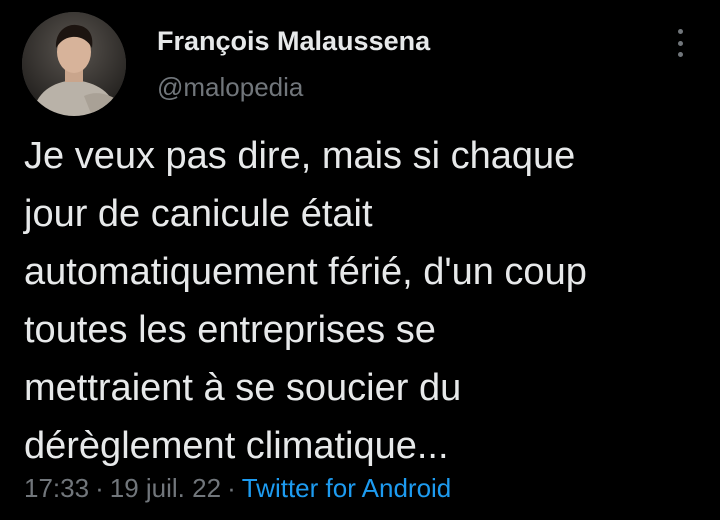  What do you see at coordinates (305, 272) in the screenshot?
I see `tweet-text-line: automatiquement férié, d'un coup` at bounding box center [305, 272].